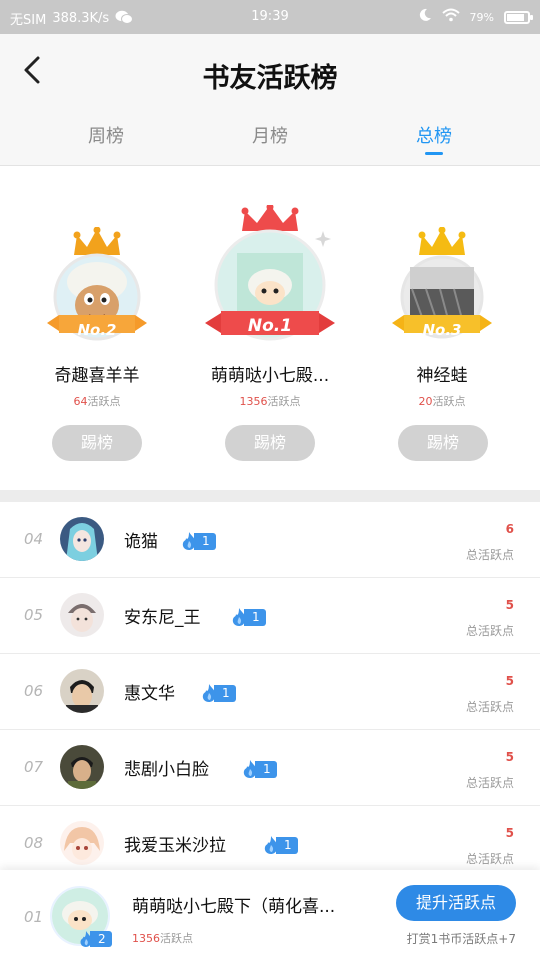 The width and height of the screenshot is (540, 960). What do you see at coordinates (509, 529) in the screenshot?
I see `points-value: 6` at bounding box center [509, 529].